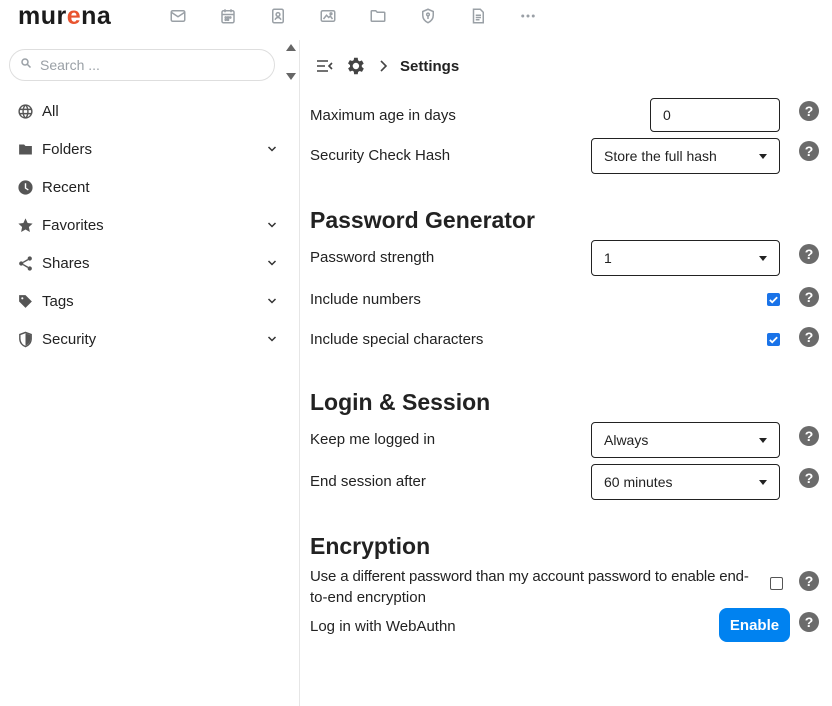 The height and width of the screenshot is (706, 832). I want to click on search-icon, so click(26, 65).